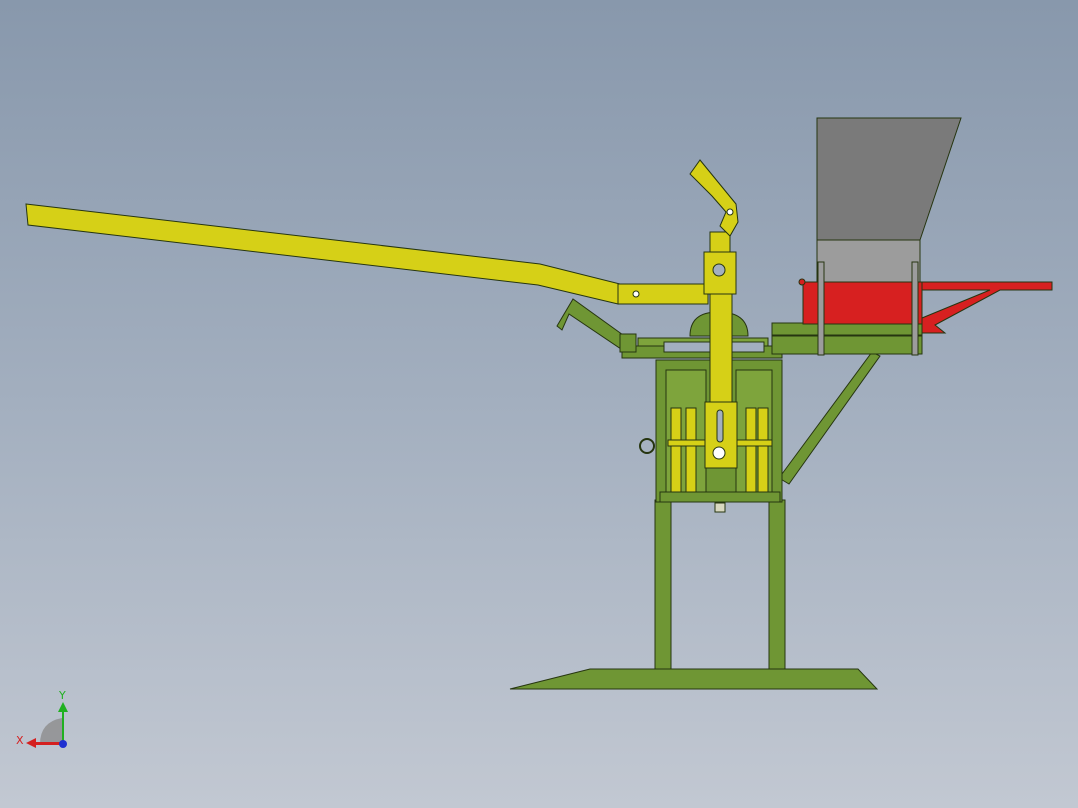 The height and width of the screenshot is (808, 1078). I want to click on ram-hole, so click(719, 270).